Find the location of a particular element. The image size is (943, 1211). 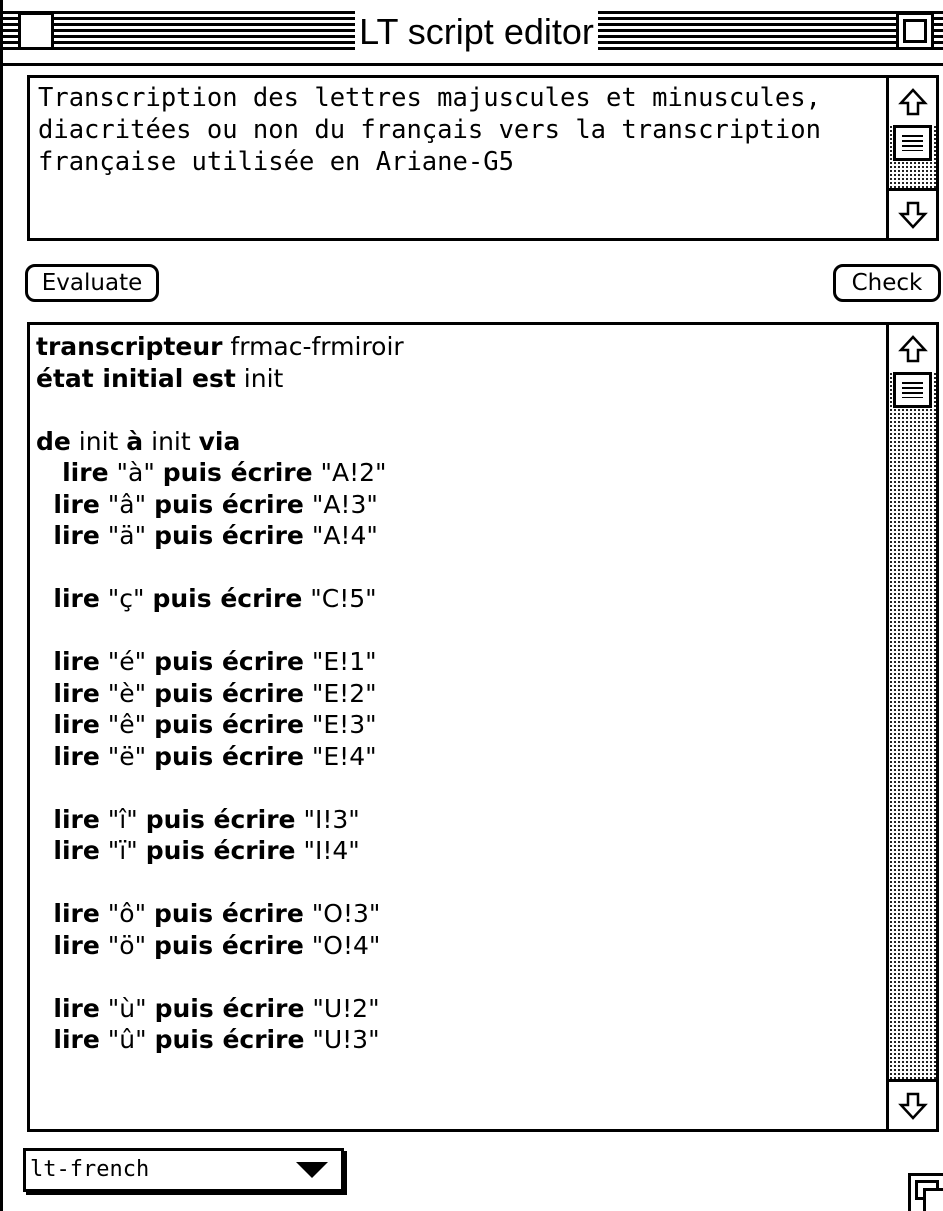

title-bar-stripes-left is located at coordinates (179, 32).